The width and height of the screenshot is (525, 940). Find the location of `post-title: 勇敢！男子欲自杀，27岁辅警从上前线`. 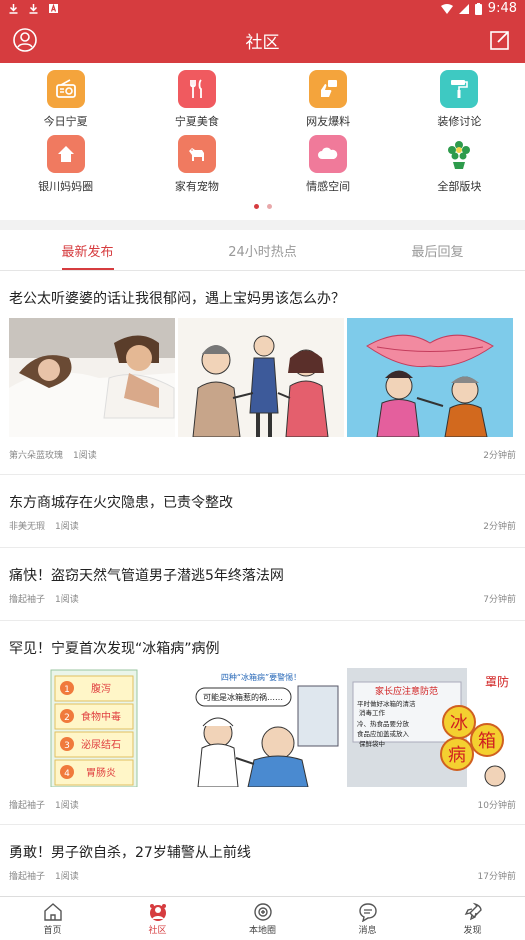

post-title: 勇敢！男子欲自杀，27岁辅警从上前线 is located at coordinates (130, 853).